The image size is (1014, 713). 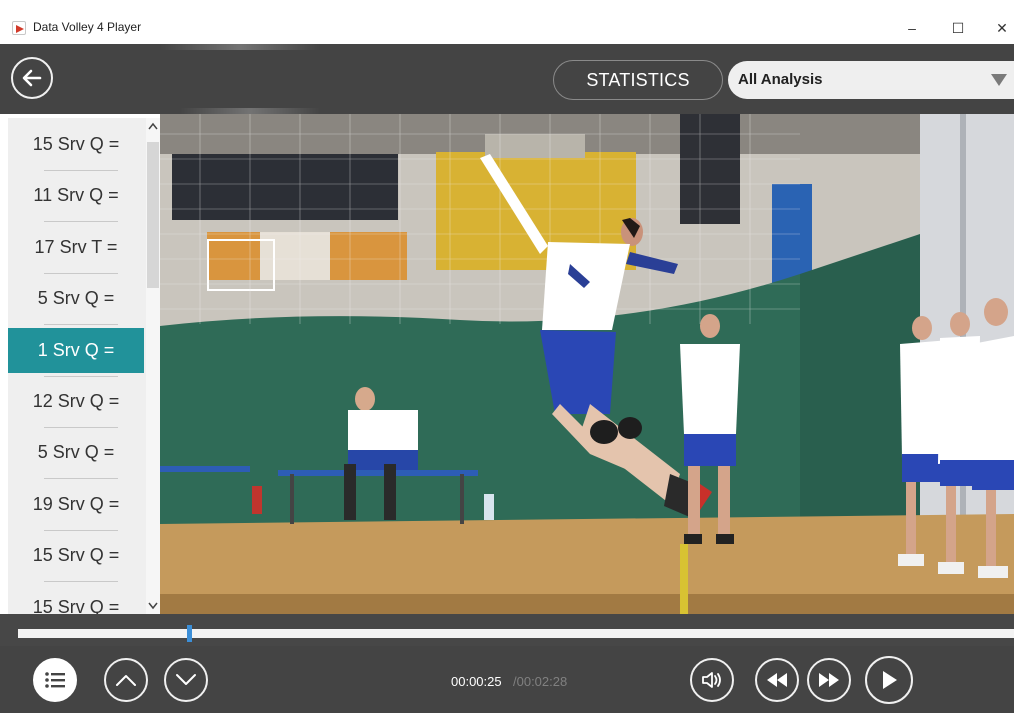 What do you see at coordinates (87, 27) in the screenshot?
I see `window-title: Data Volley 4 Player` at bounding box center [87, 27].